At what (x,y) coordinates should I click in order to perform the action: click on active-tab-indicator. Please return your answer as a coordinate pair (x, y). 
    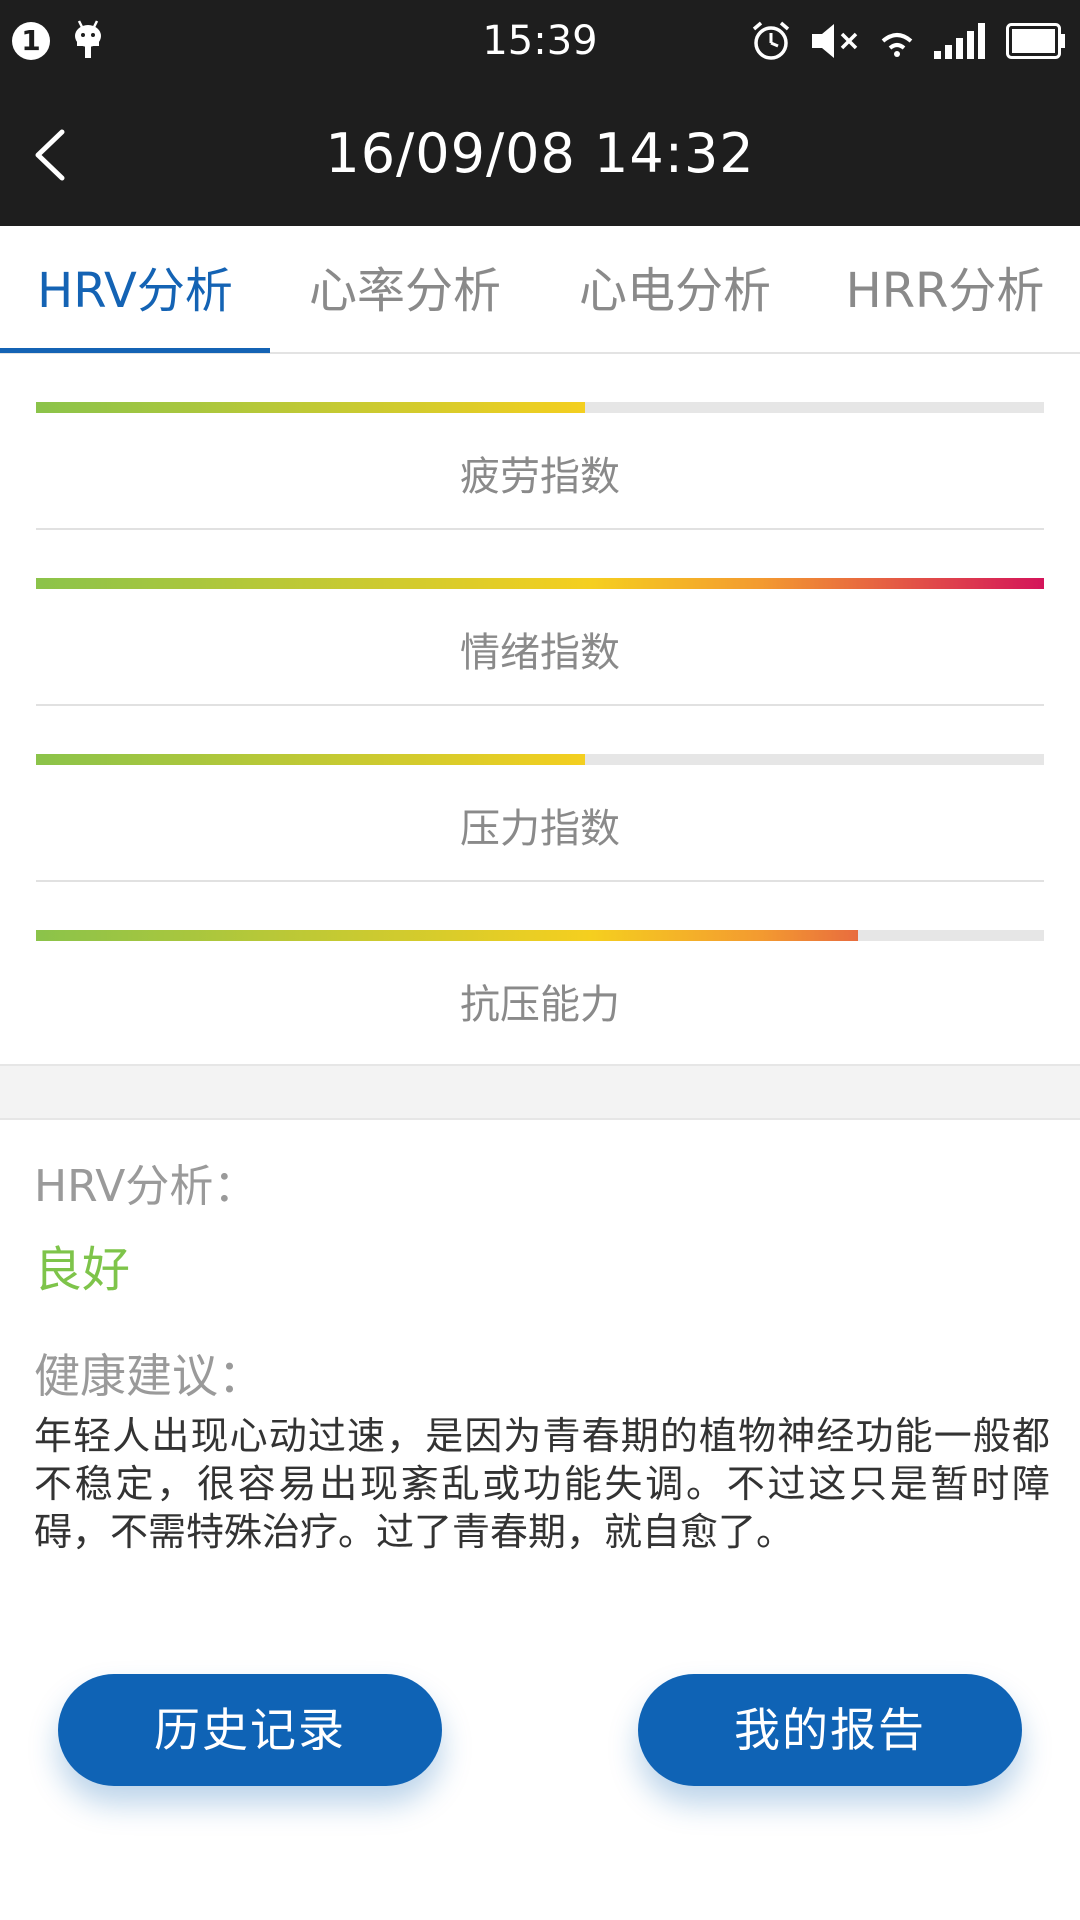
    Looking at the image, I should click on (135, 350).